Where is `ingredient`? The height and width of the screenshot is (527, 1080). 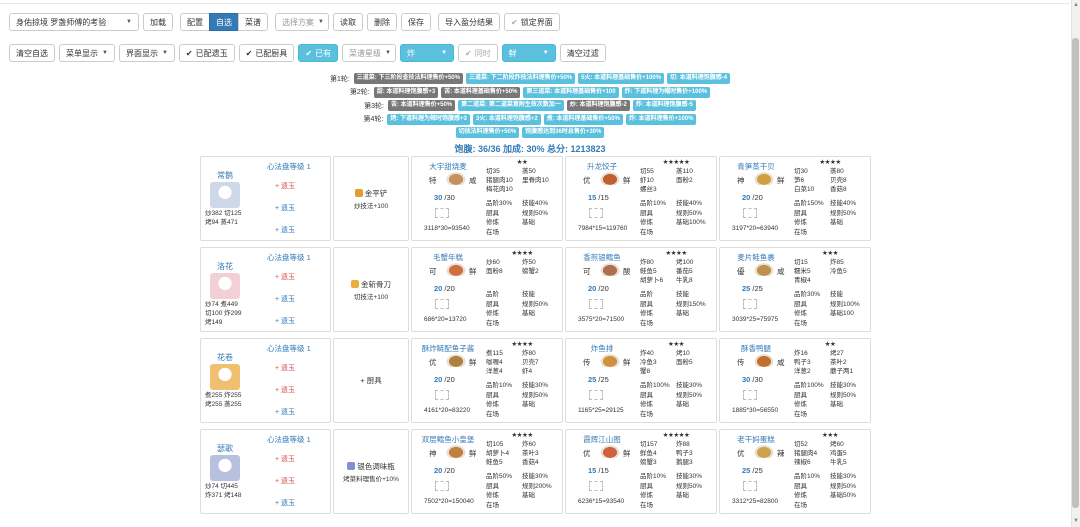
ingredient is located at coordinates (542, 189).